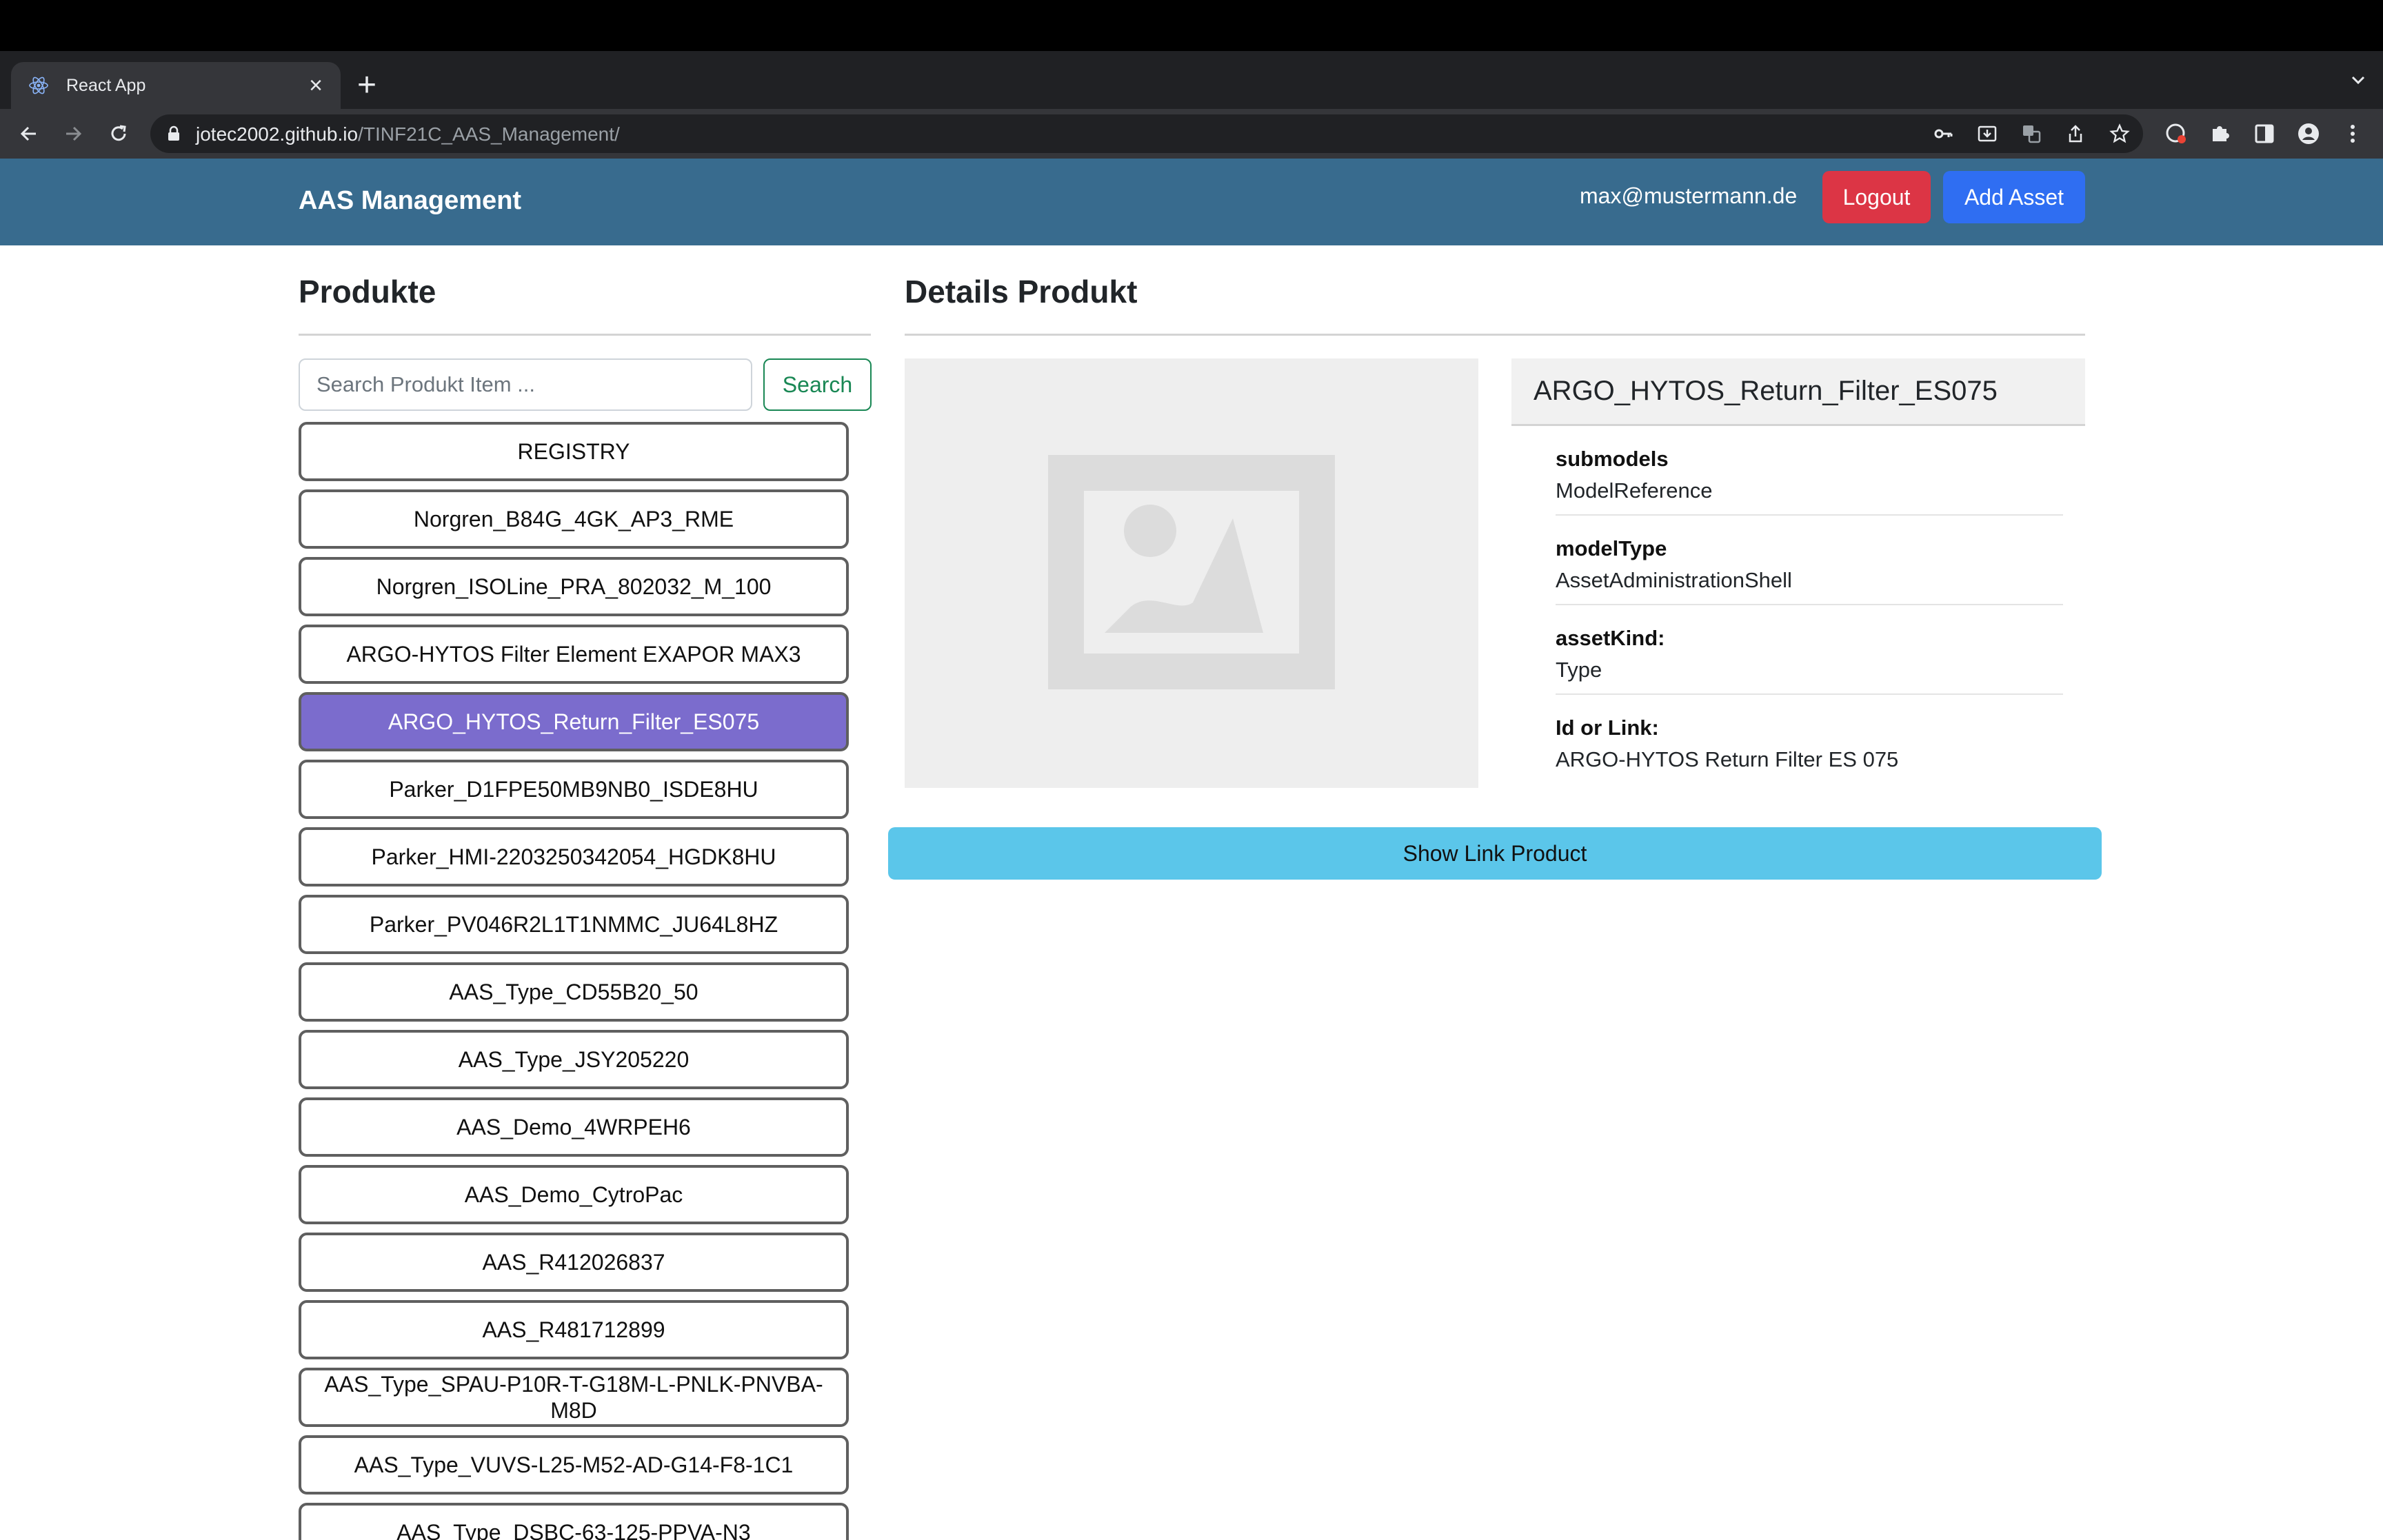 The image size is (2383, 1540). I want to click on tab-close-icon: ×, so click(316, 86).